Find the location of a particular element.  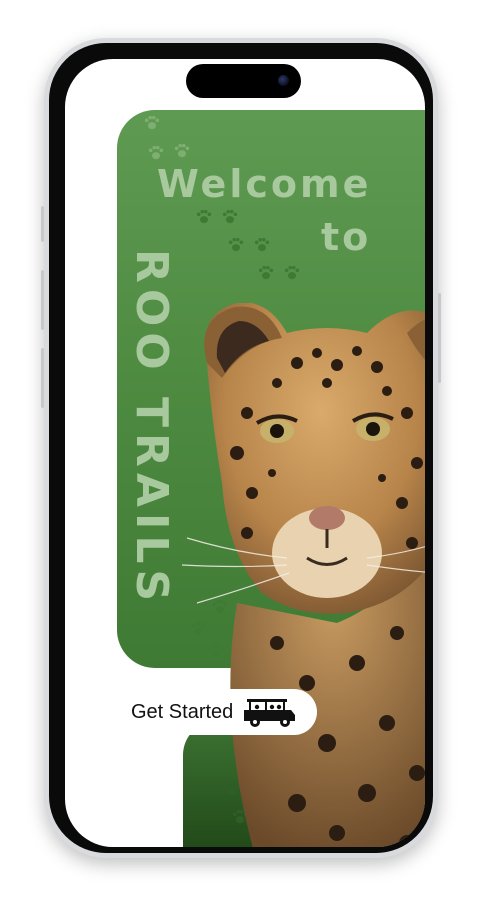

get-started-button: Get Started is located at coordinates (219, 712).